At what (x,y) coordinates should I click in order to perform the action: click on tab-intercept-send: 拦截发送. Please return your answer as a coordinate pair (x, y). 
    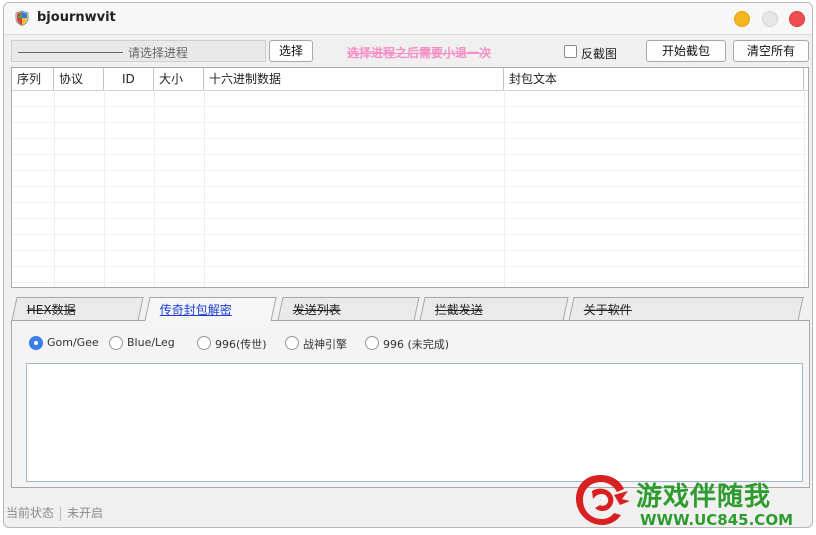
    Looking at the image, I should click on (494, 309).